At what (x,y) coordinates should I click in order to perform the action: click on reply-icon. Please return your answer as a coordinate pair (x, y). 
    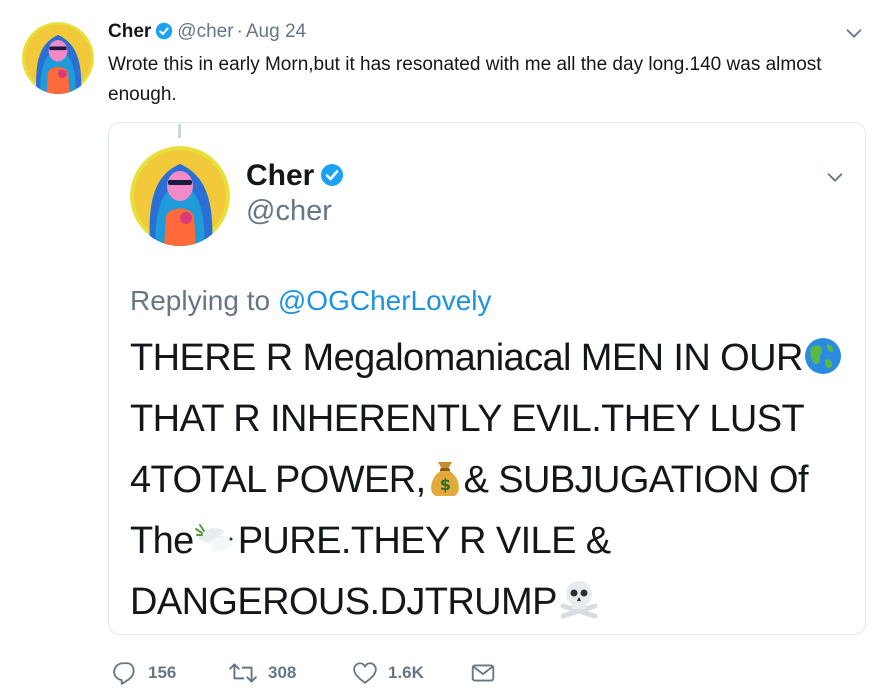
    Looking at the image, I should click on (125, 673).